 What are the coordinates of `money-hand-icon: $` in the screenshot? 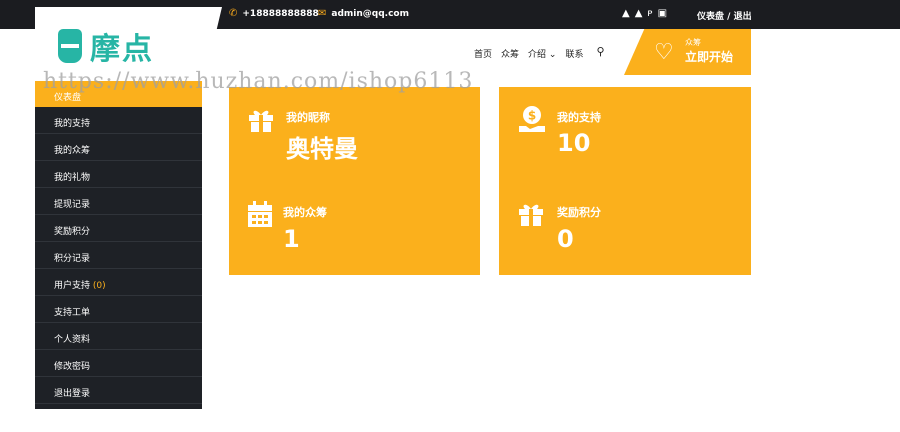 It's located at (532, 119).